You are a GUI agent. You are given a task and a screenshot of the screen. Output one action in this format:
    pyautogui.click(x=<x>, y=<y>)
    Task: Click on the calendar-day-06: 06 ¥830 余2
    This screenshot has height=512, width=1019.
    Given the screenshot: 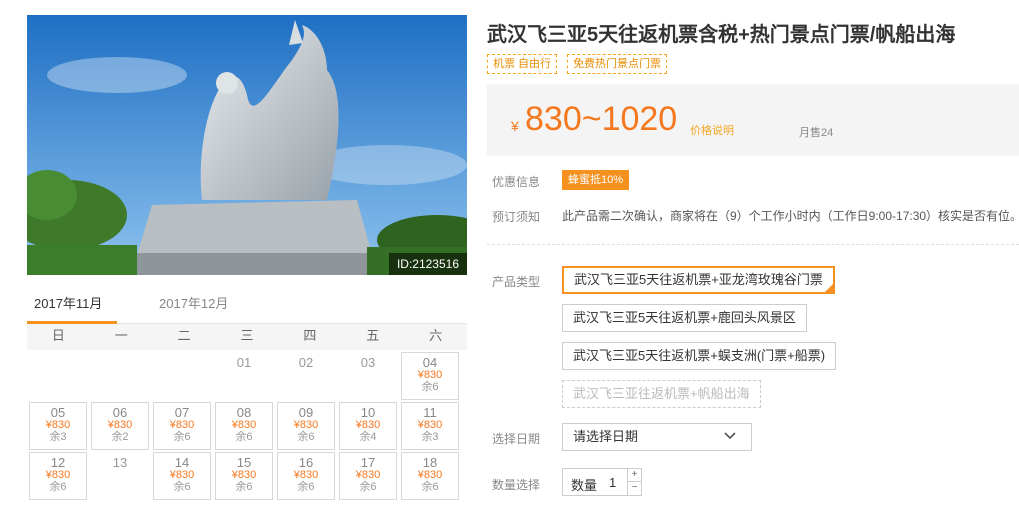 What is the action you would take?
    pyautogui.click(x=120, y=426)
    